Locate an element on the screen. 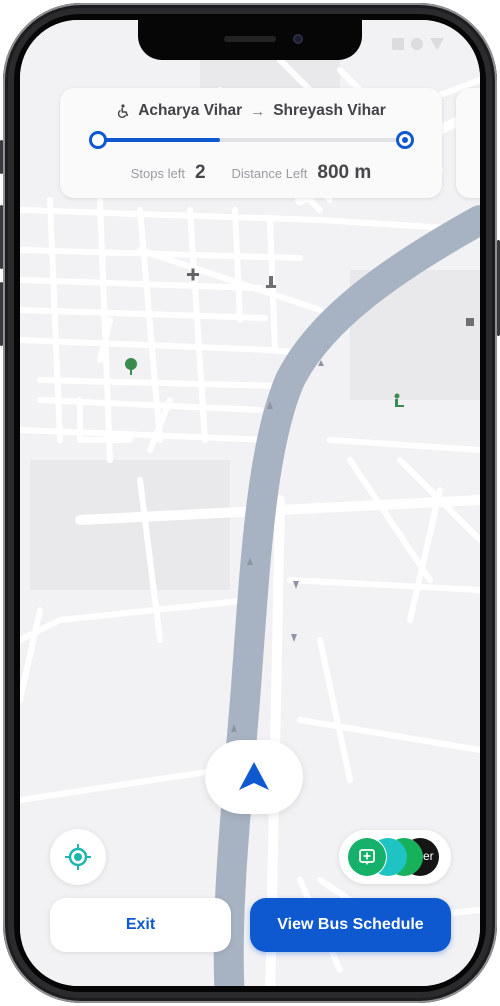 This screenshot has width=500, height=1006. triangle-icon is located at coordinates (437, 44).